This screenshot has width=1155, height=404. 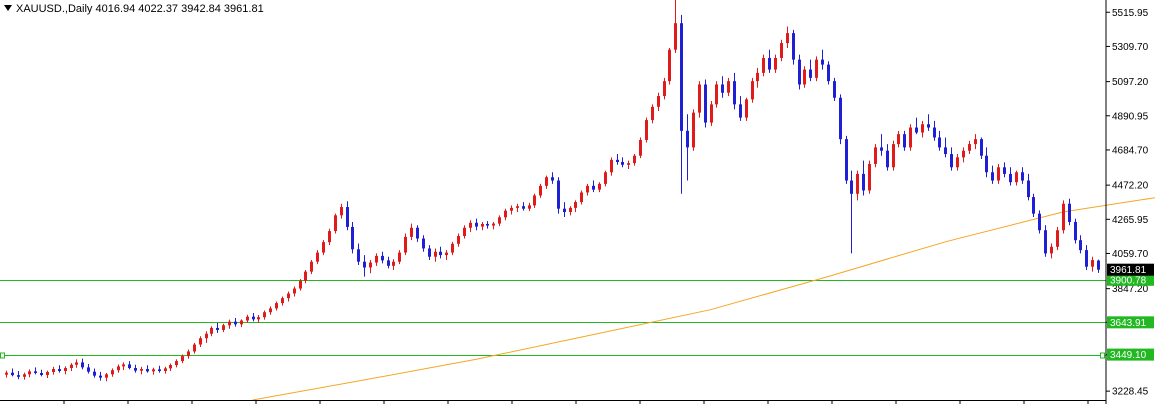 I want to click on price-tick-label: 5515.95, so click(x=1130, y=13).